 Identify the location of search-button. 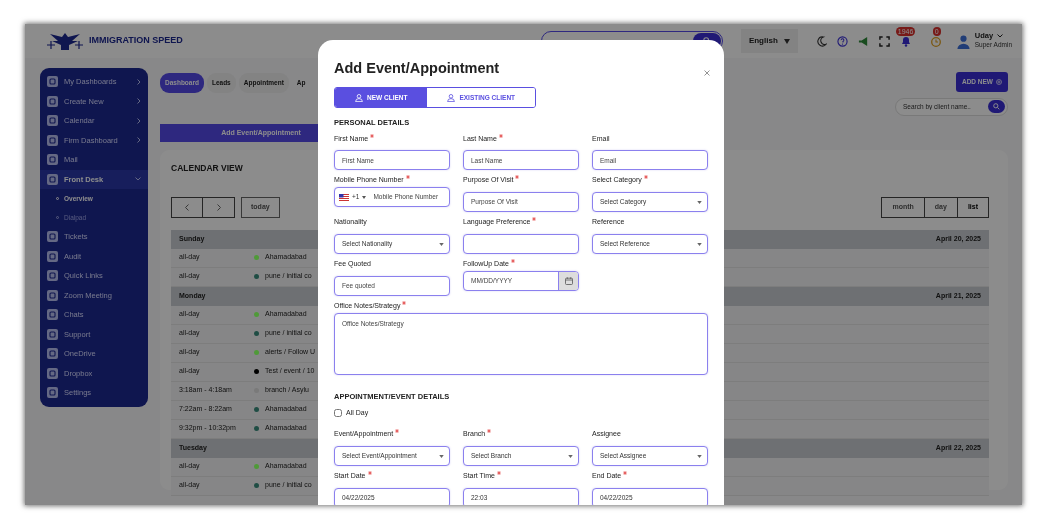
(996, 107).